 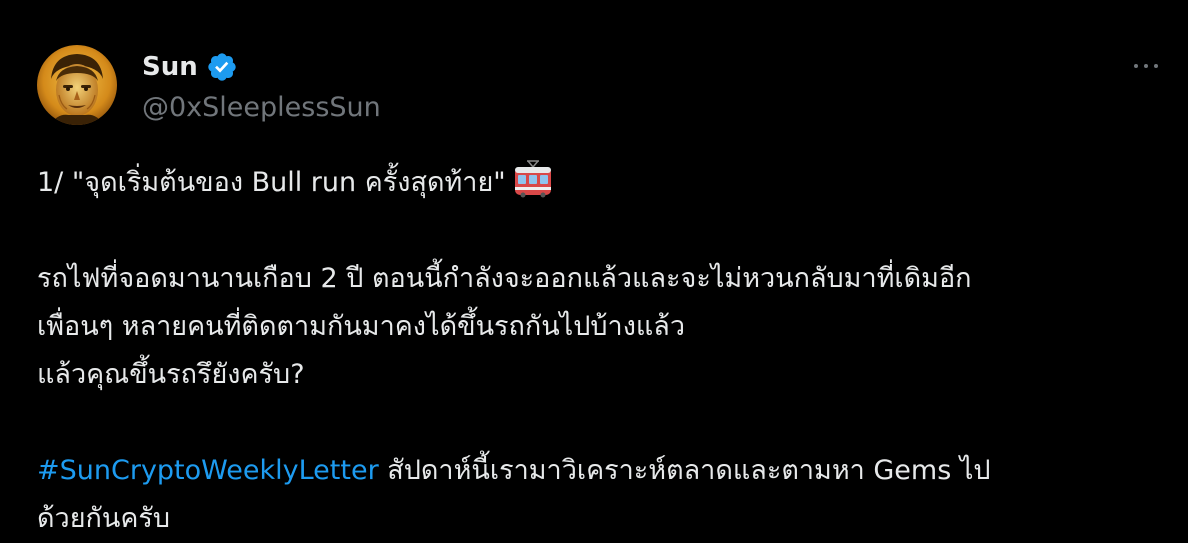 I want to click on verified-badge-icon, so click(x=222, y=67).